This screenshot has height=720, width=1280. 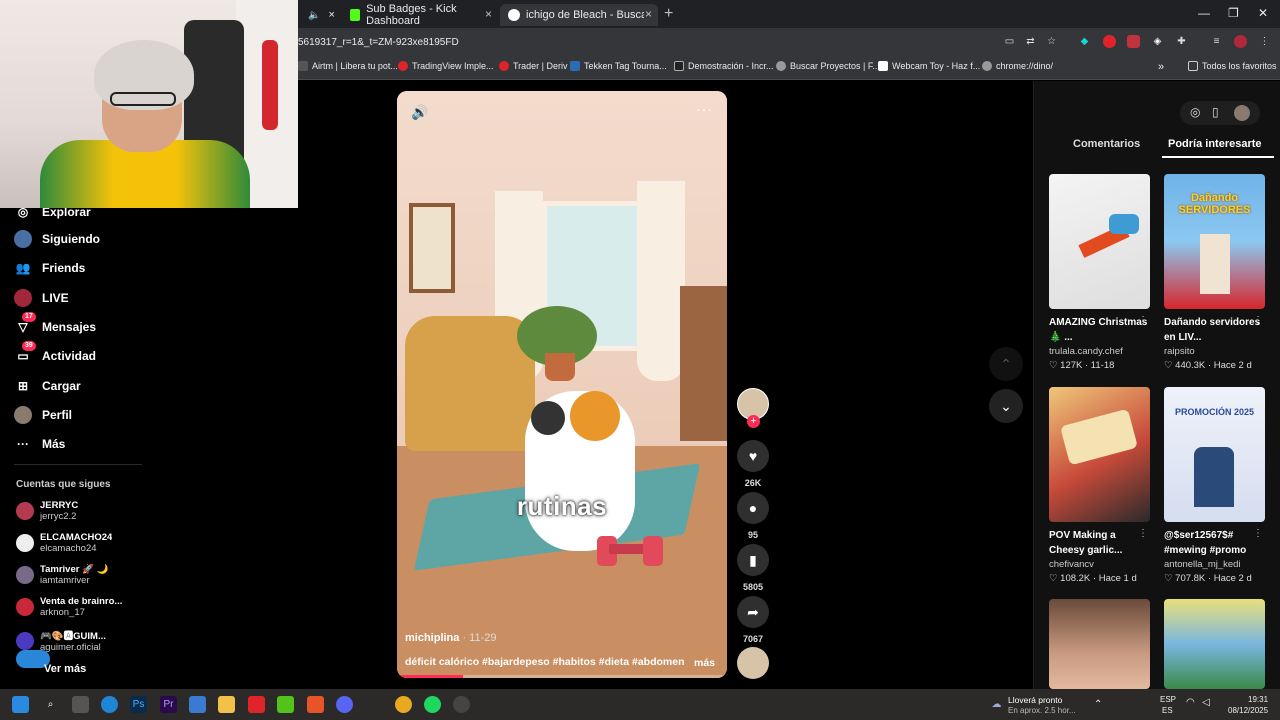 What do you see at coordinates (1216, 41) in the screenshot?
I see `tab-search-icon: ≡` at bounding box center [1216, 41].